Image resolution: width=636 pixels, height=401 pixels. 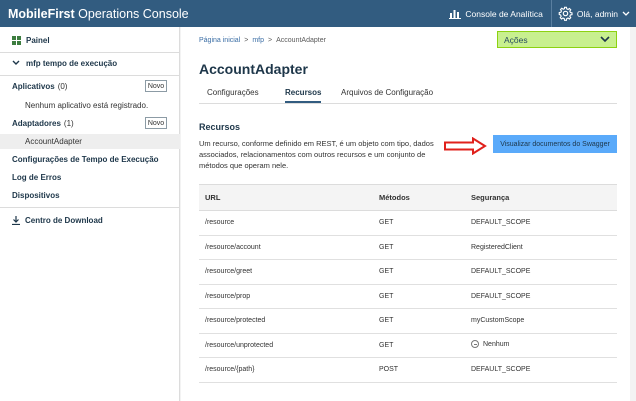 I want to click on sidebar-item-download-center: Centro de Download, so click(x=90, y=220).